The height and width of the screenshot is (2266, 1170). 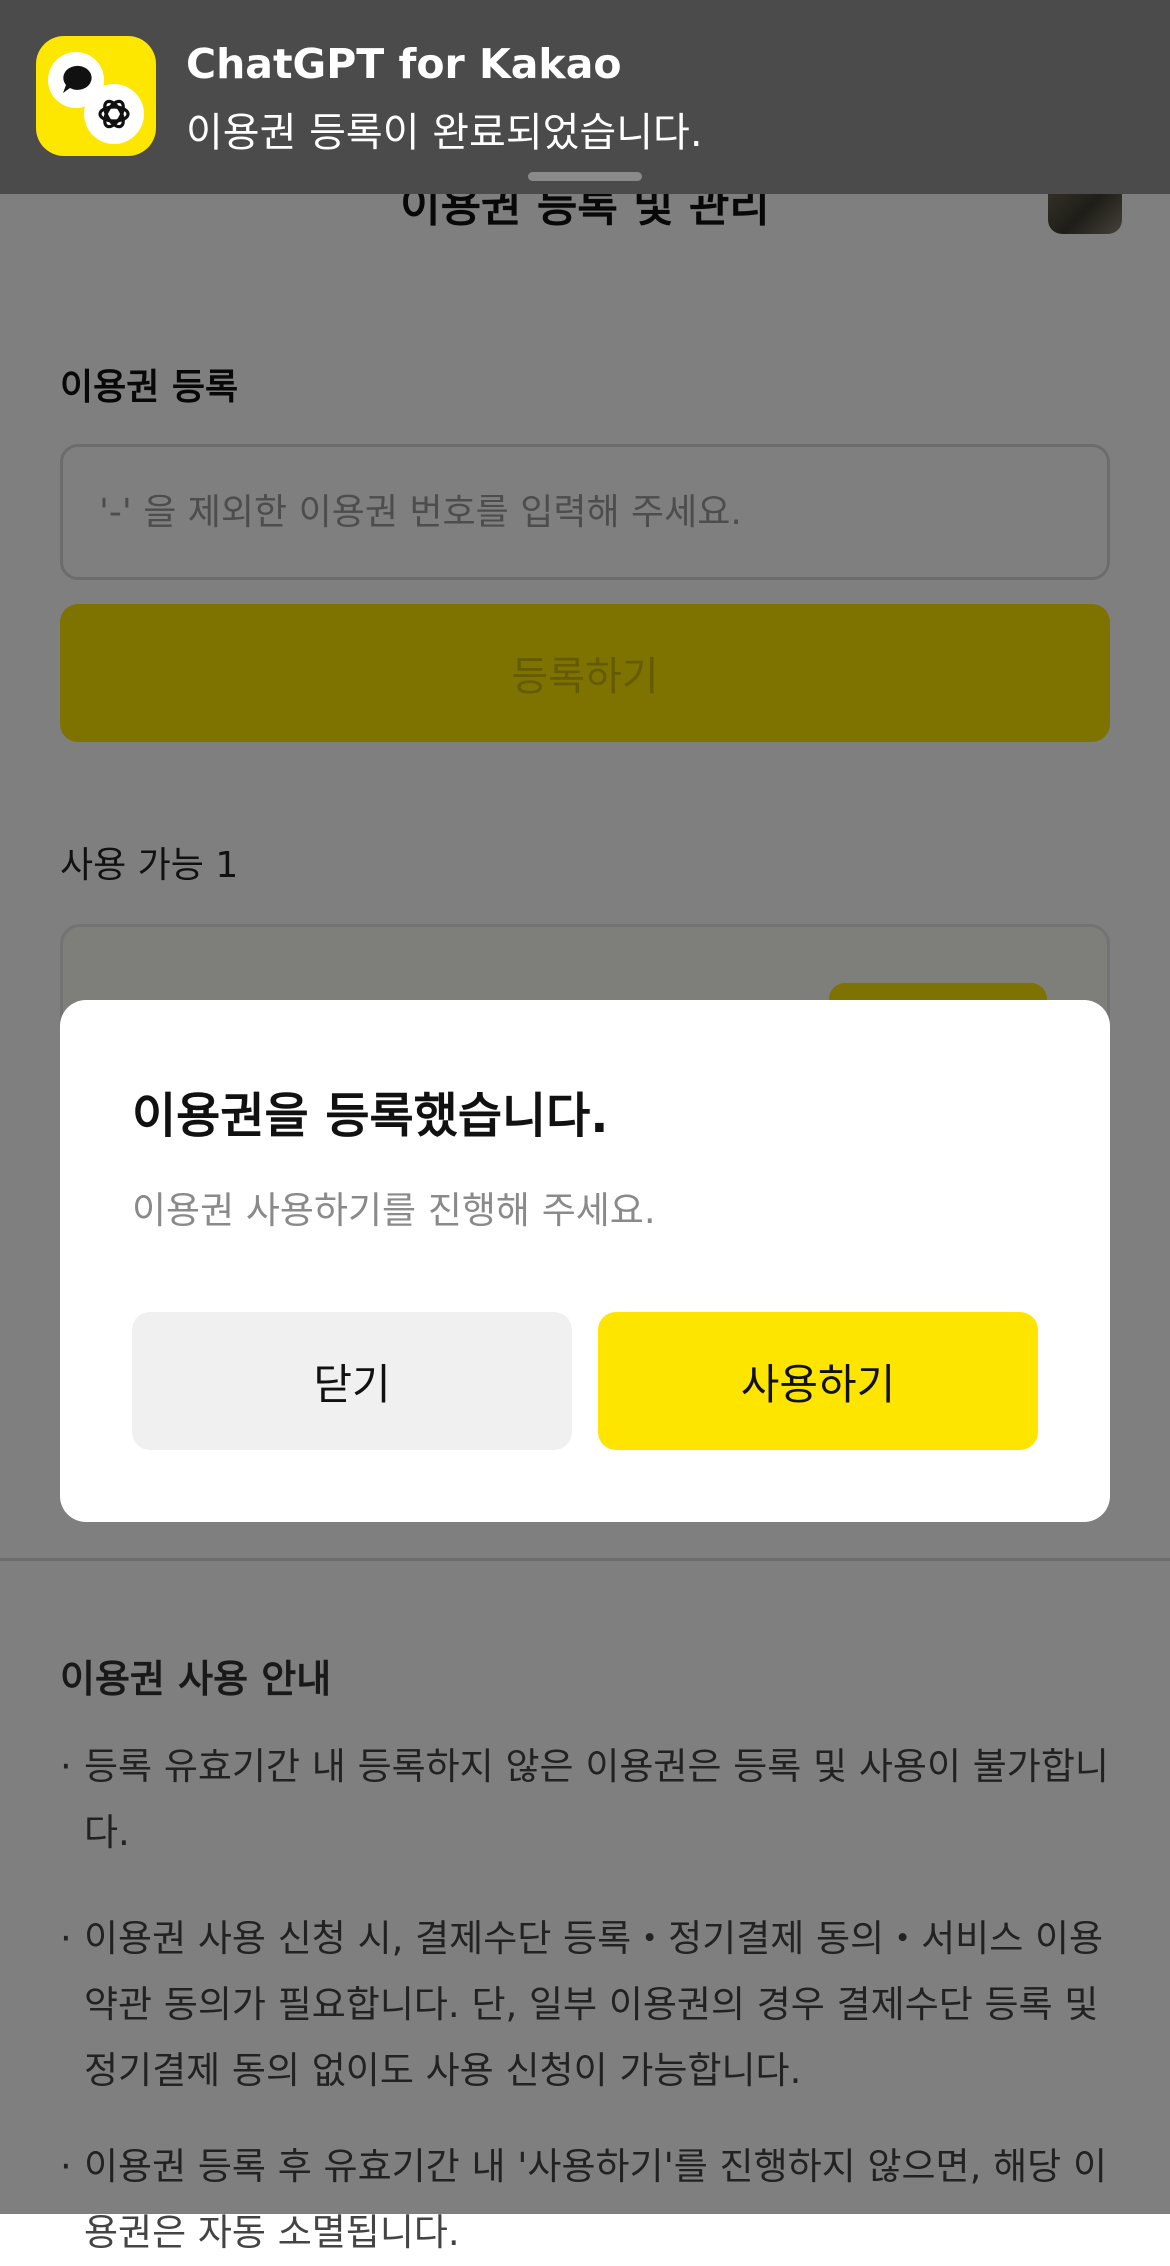 I want to click on chatgpt-kakao-app-icon, so click(x=96, y=96).